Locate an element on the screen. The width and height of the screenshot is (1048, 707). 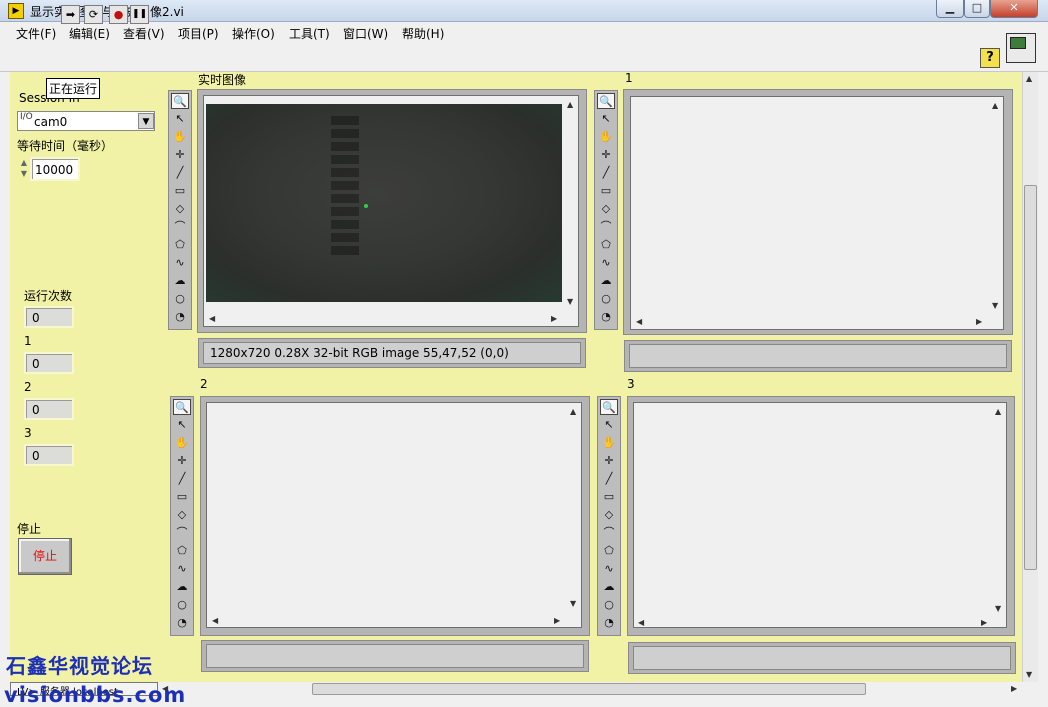
menu-operate: 操作(O) is located at coordinates (253, 33).